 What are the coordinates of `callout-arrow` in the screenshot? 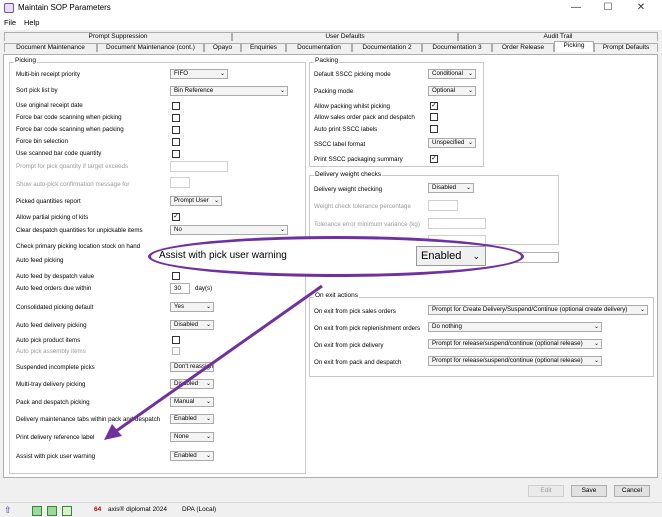 It's located at (213, 362).